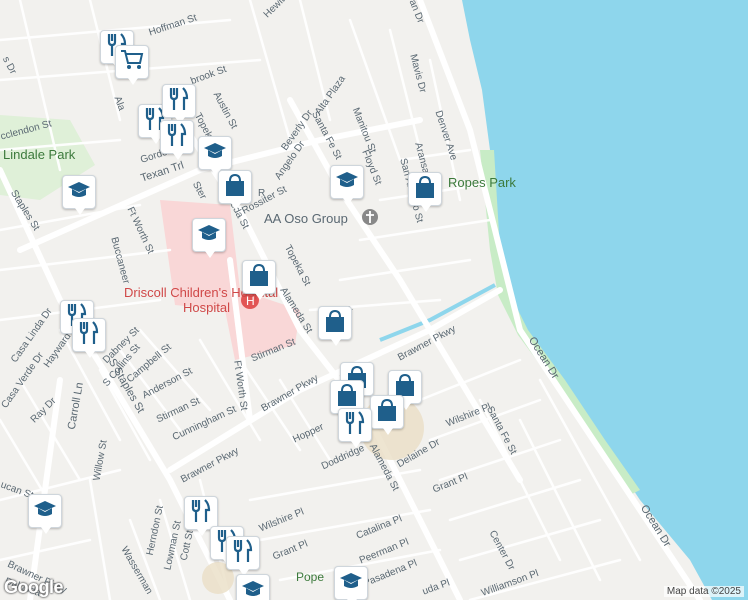 The height and width of the screenshot is (600, 748). What do you see at coordinates (34, 587) in the screenshot?
I see `google-logo: Google` at bounding box center [34, 587].